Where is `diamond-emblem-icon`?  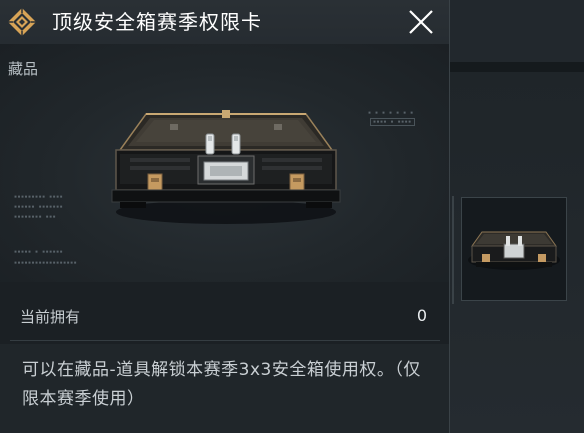
diamond-emblem-icon is located at coordinates (22, 22).